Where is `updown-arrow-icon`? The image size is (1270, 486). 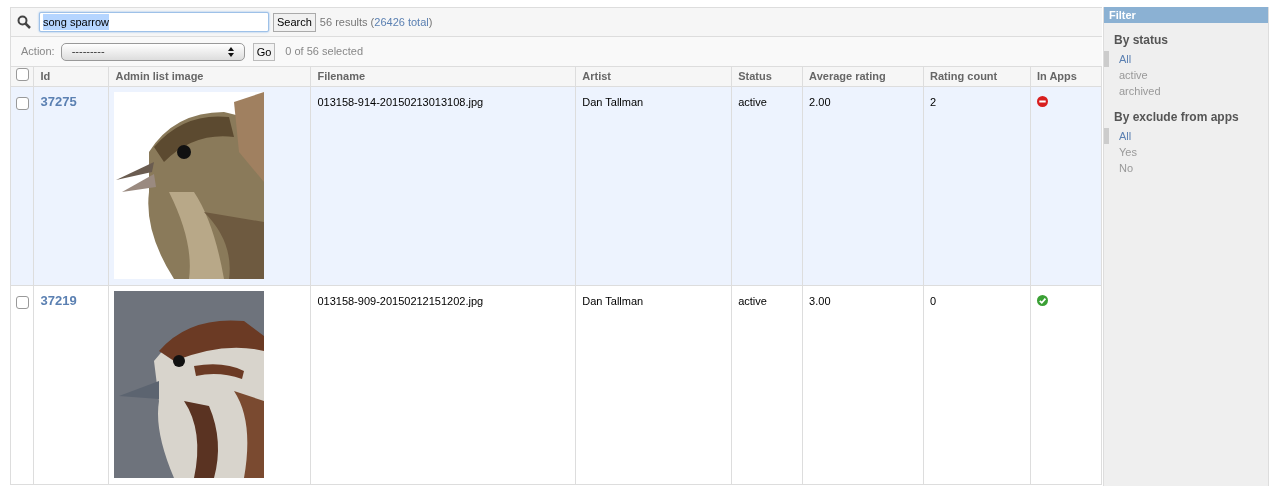 updown-arrow-icon is located at coordinates (230, 51).